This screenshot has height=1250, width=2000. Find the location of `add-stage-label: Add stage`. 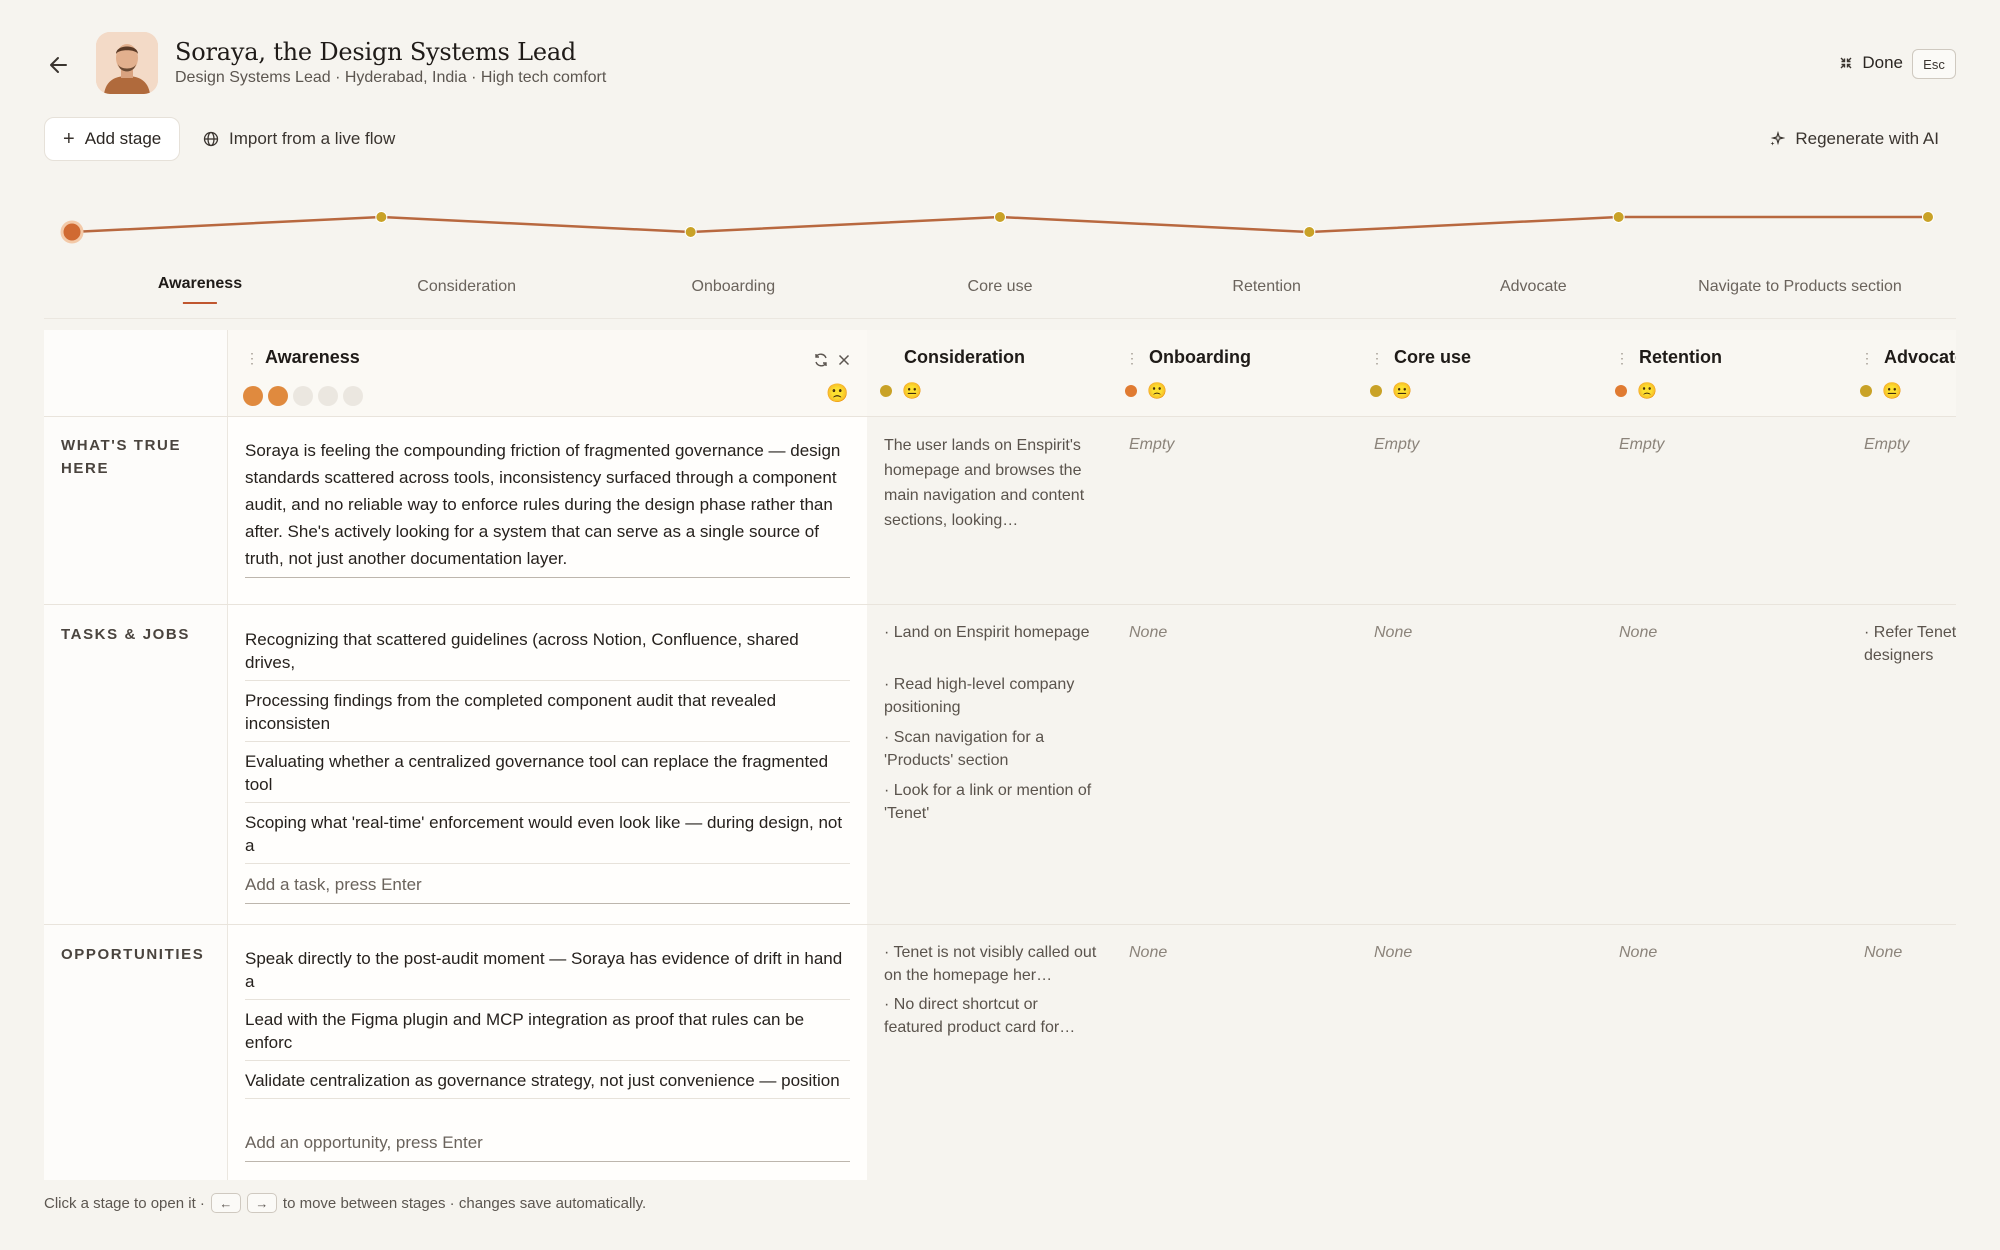

add-stage-label: Add stage is located at coordinates (123, 138).